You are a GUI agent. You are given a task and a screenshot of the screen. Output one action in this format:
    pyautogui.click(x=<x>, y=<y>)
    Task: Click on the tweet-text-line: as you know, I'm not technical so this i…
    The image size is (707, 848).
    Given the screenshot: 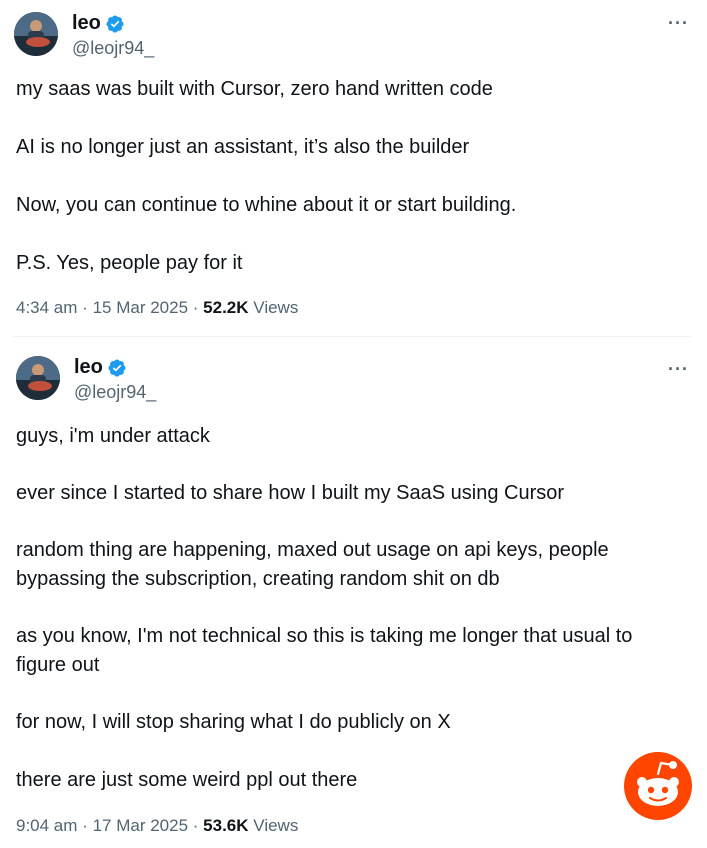 What is the action you would take?
    pyautogui.click(x=324, y=650)
    